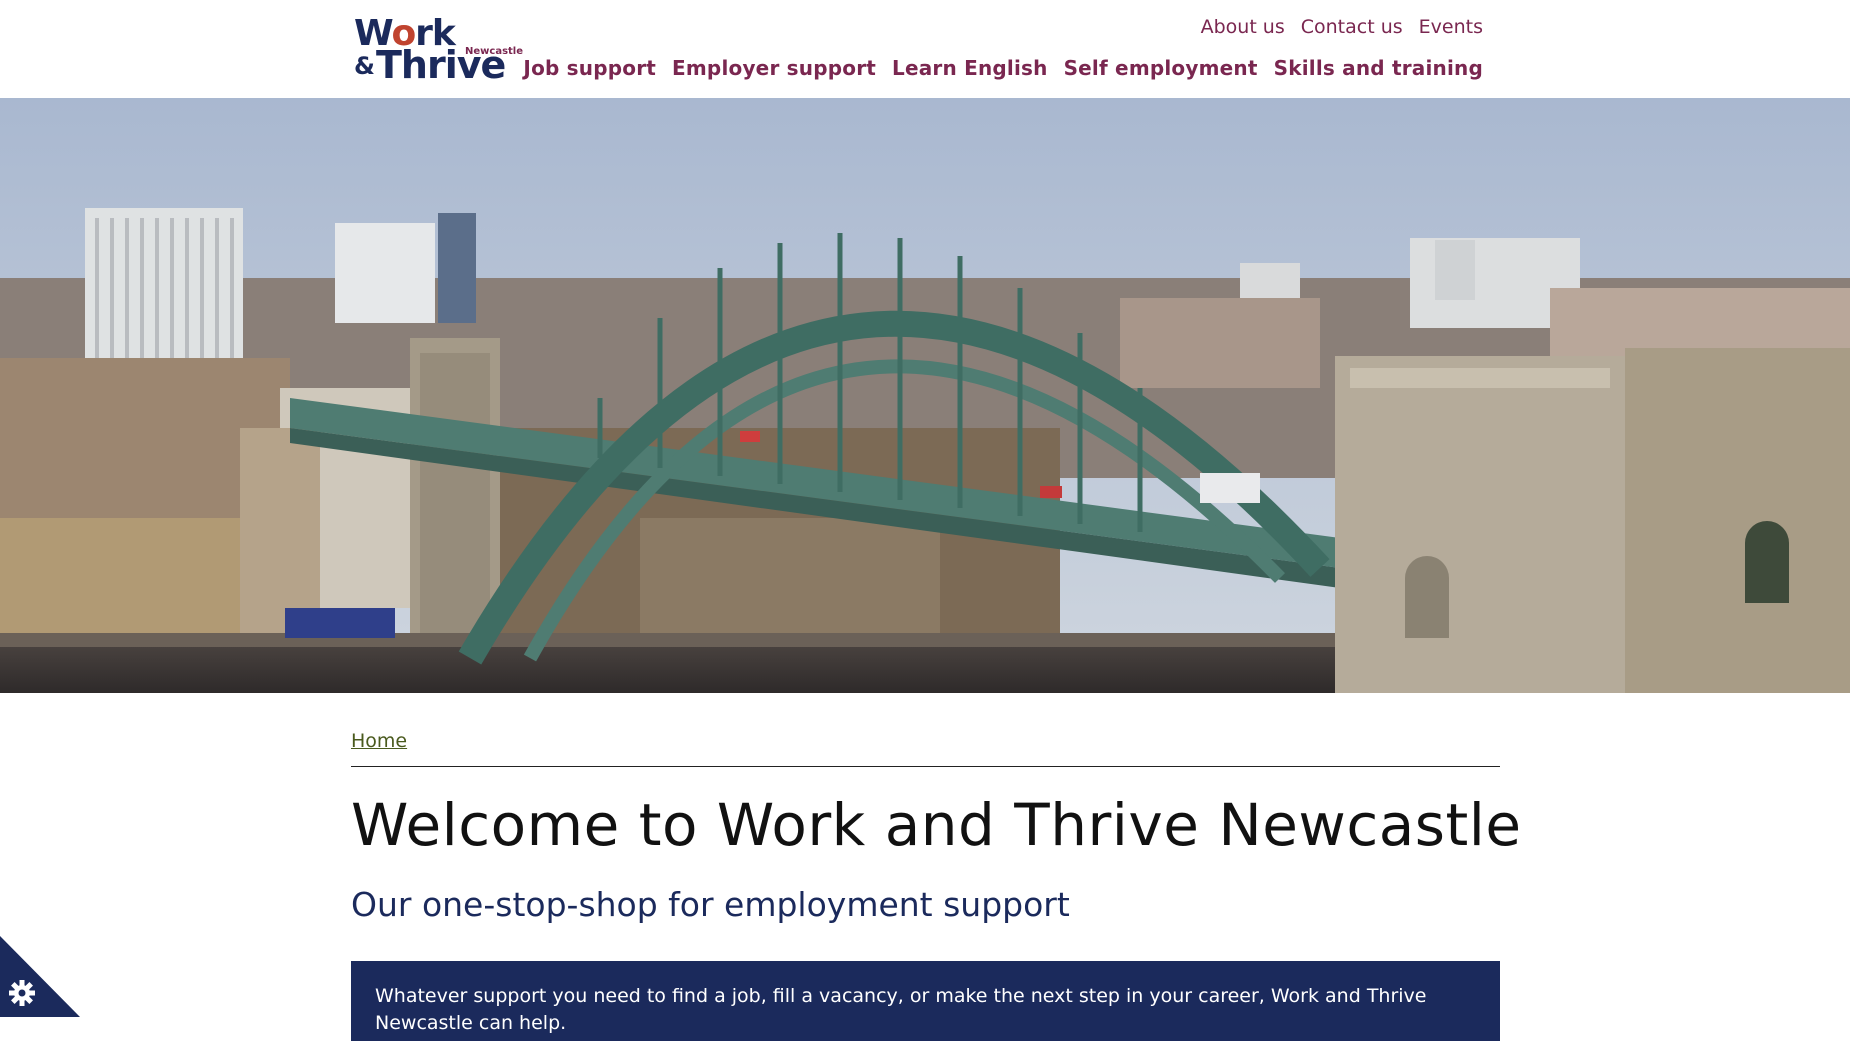 The height and width of the screenshot is (1041, 1850). Describe the element at coordinates (589, 68) in the screenshot. I see `nav-job-support: Job support` at that location.